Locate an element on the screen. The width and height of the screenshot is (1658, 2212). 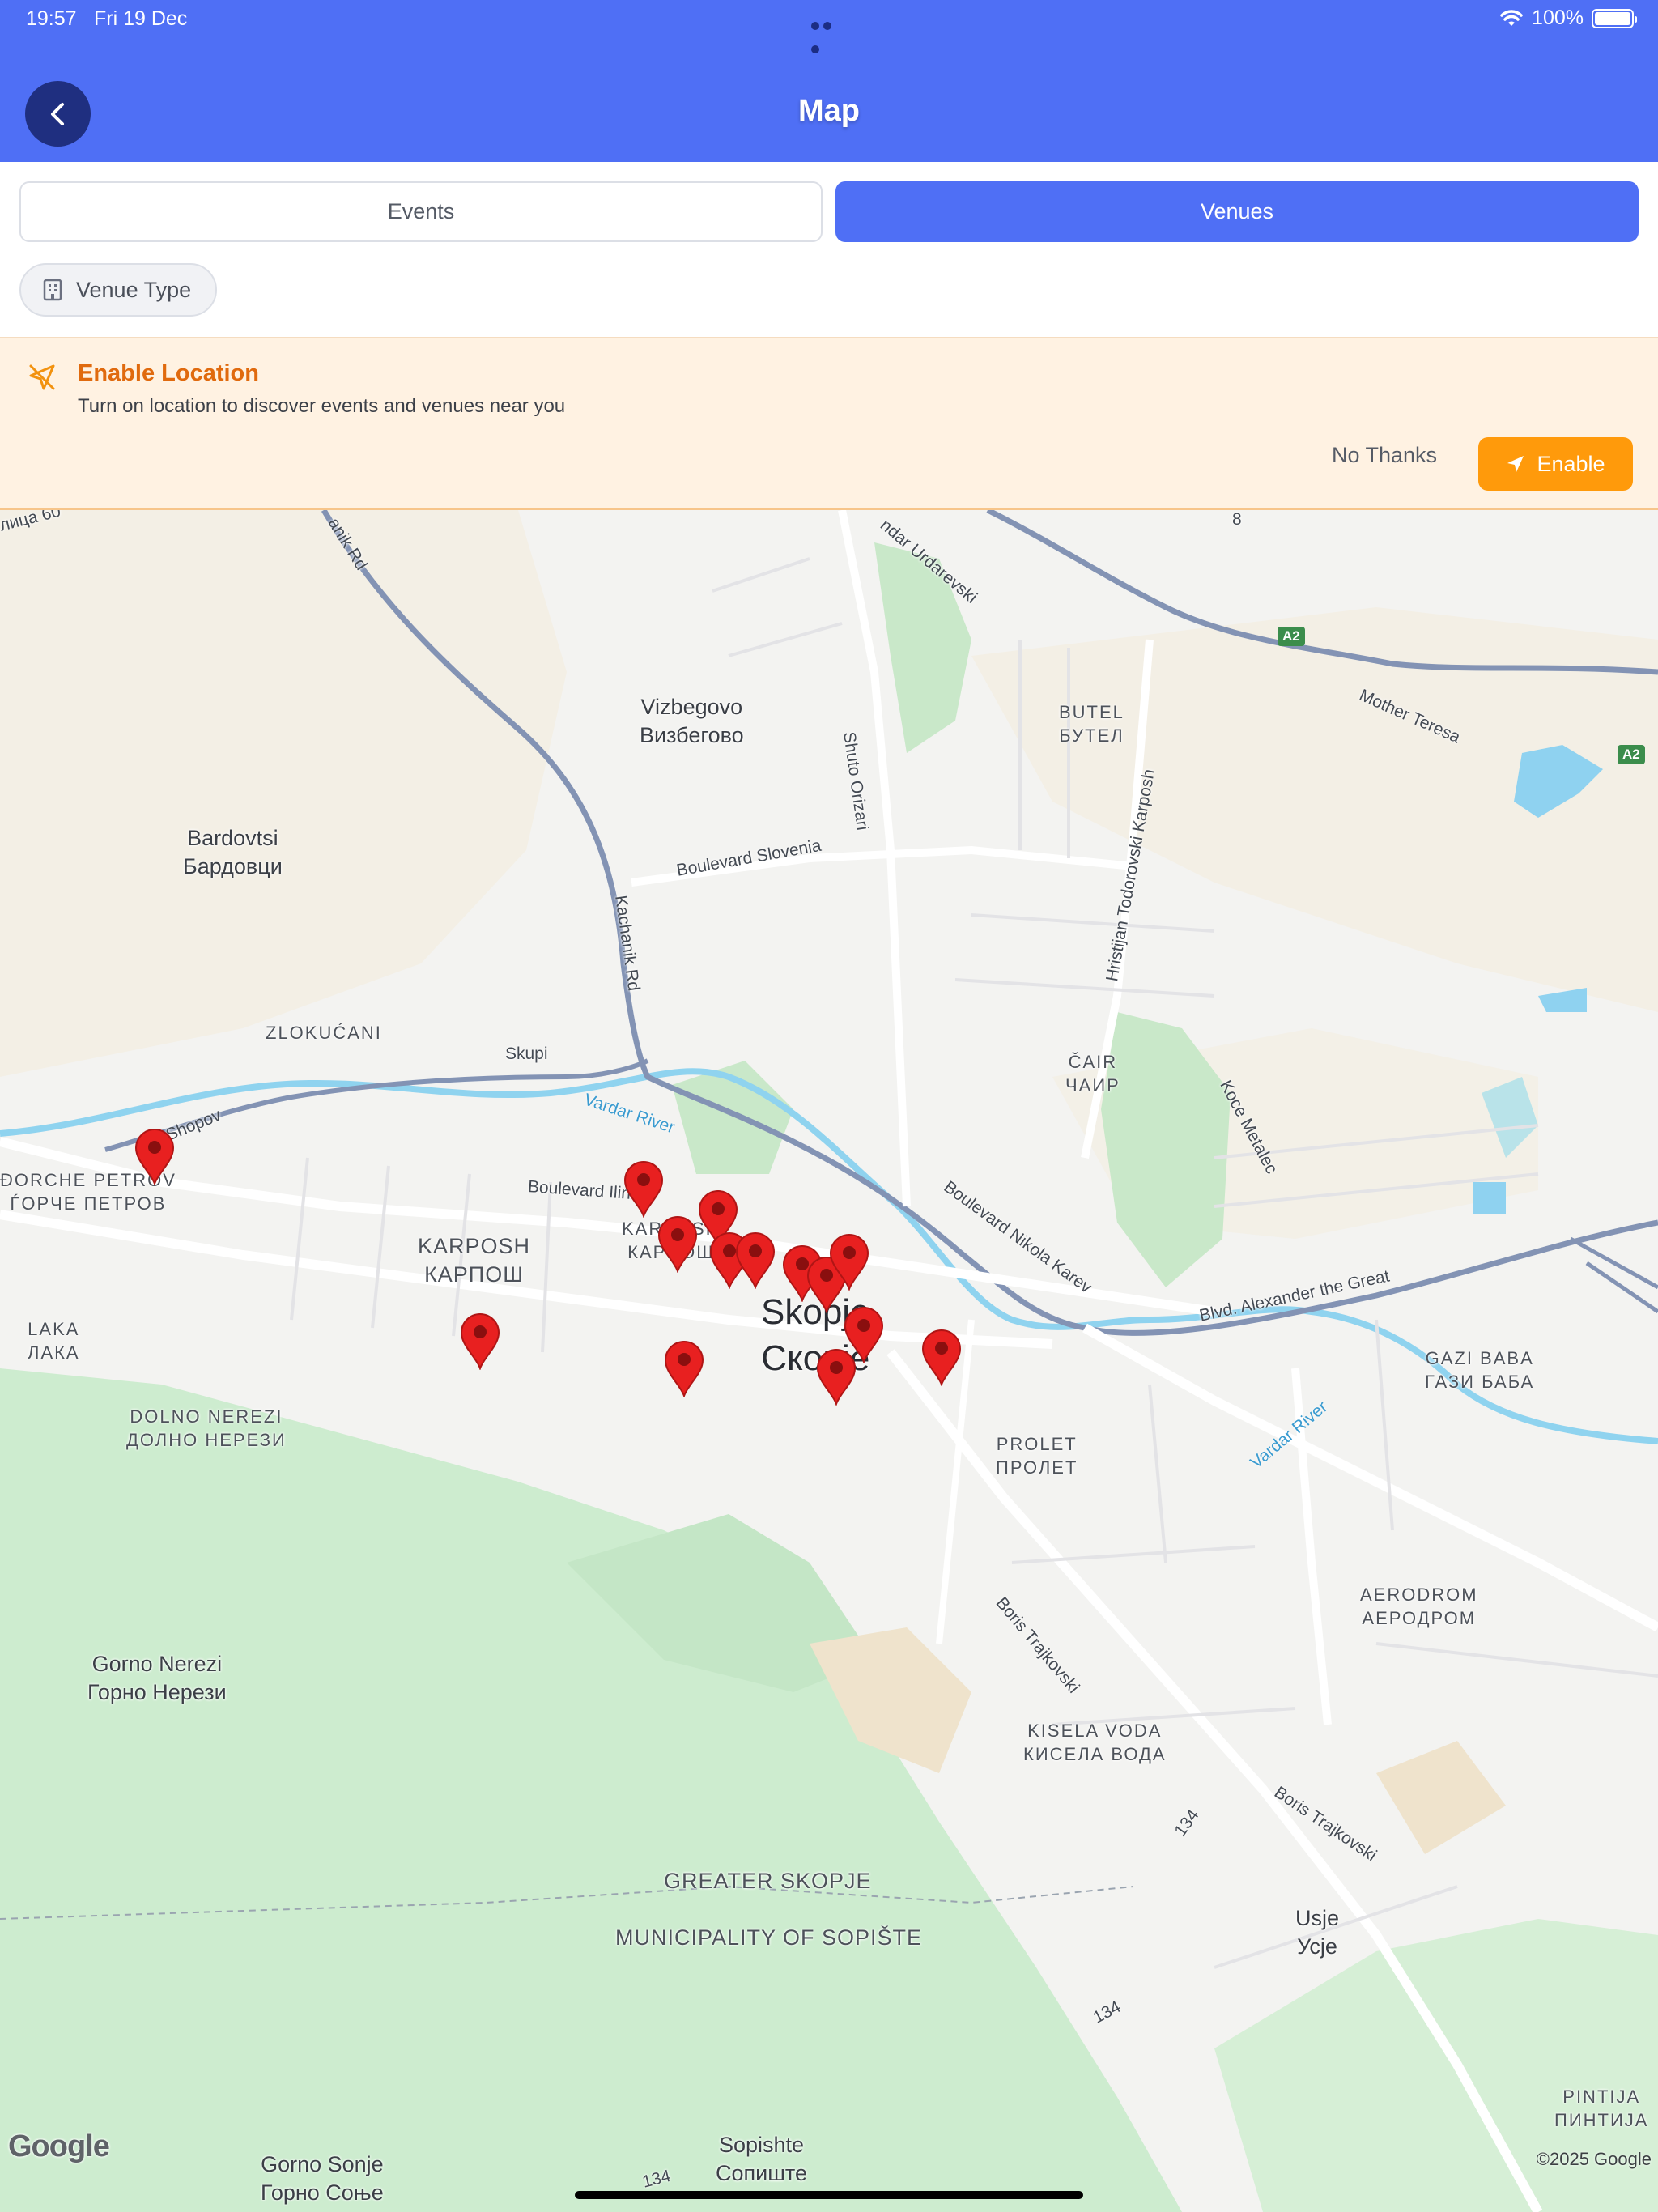
venue-type-label: Venue Type is located at coordinates (134, 289).